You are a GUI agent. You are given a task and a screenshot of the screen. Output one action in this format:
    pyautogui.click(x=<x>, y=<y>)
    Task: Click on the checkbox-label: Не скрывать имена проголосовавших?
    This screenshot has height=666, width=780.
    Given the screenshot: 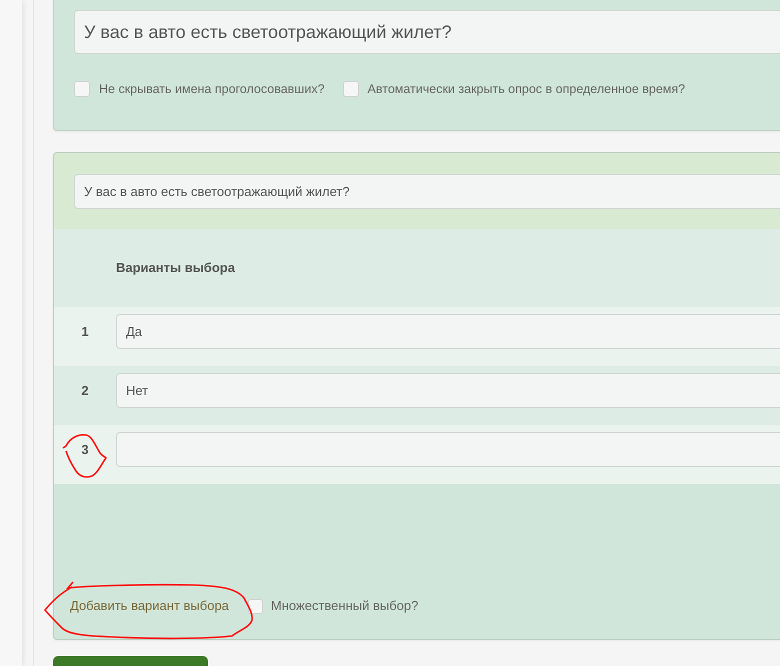 What is the action you would take?
    pyautogui.click(x=212, y=89)
    